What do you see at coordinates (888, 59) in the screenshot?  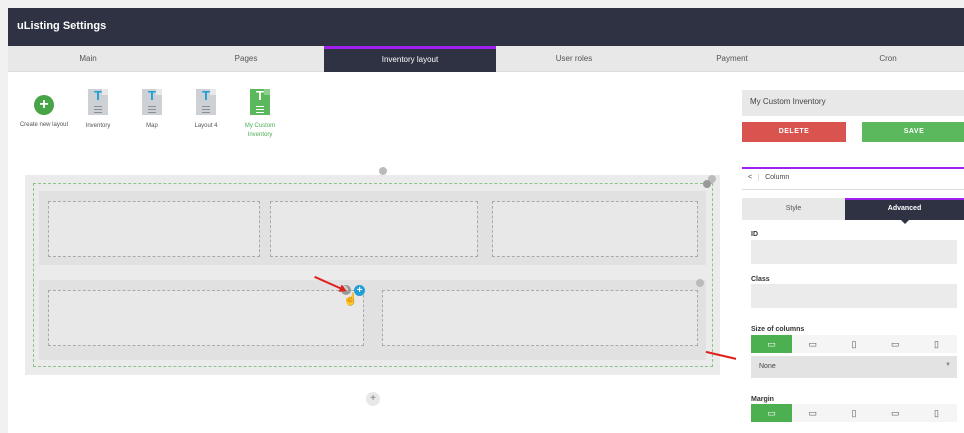 I see `tab-cron: Cron` at bounding box center [888, 59].